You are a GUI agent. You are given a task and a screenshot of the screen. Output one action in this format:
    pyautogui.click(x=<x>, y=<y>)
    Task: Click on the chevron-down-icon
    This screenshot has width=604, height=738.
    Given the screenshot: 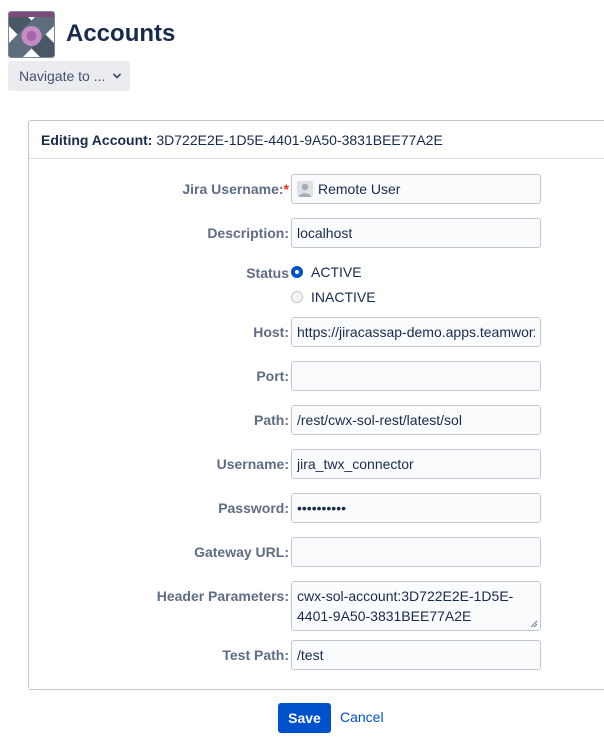 What is the action you would take?
    pyautogui.click(x=117, y=76)
    